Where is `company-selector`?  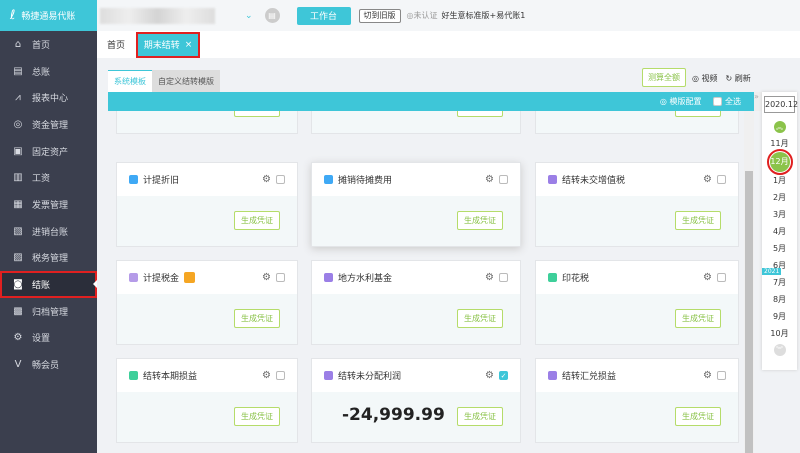 company-selector is located at coordinates (157, 15).